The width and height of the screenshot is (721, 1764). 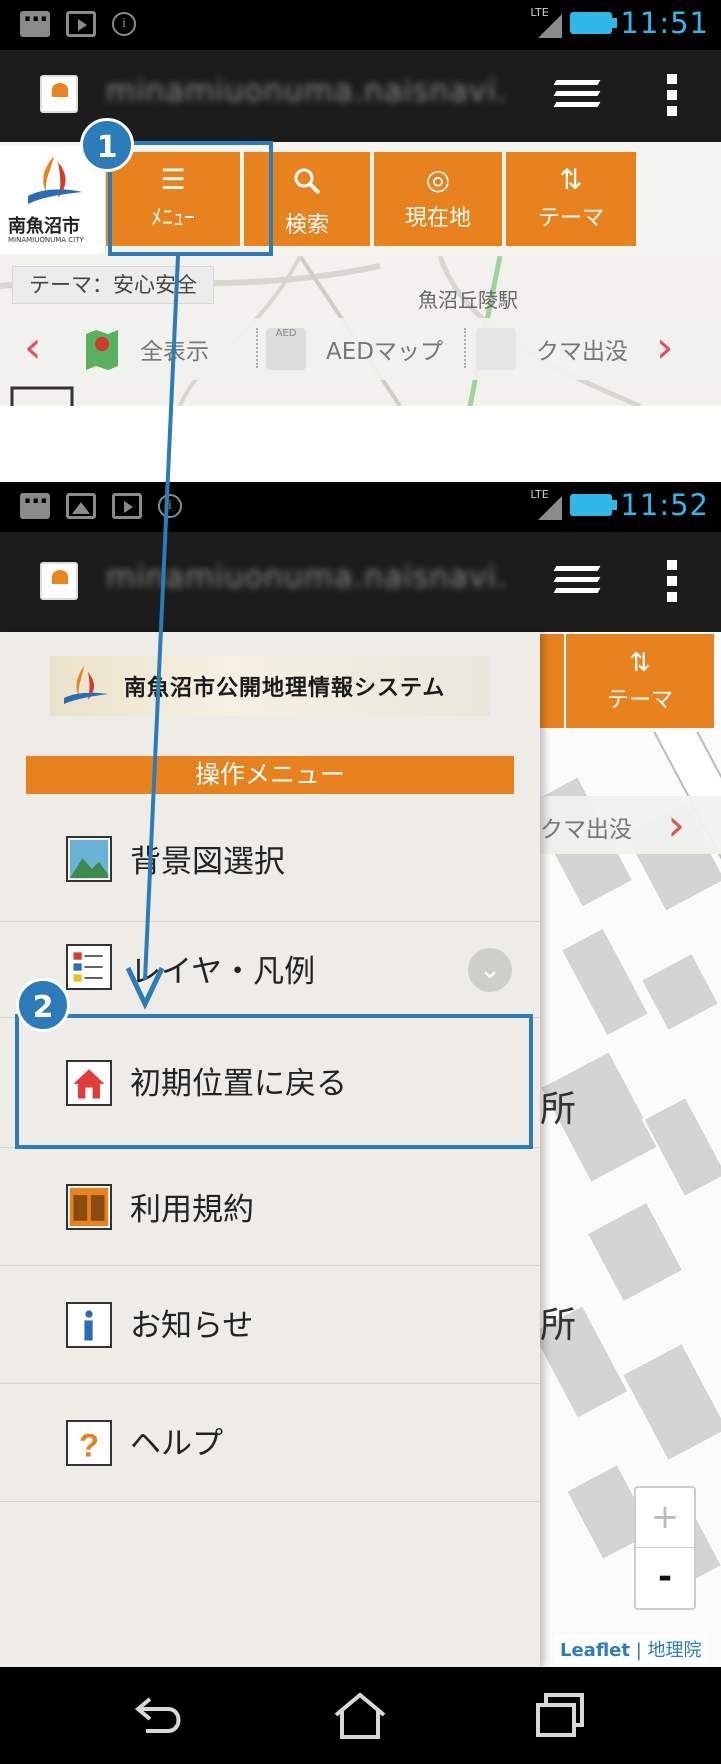 What do you see at coordinates (360, 507) in the screenshot?
I see `status-bar-2: i LTE 11:52` at bounding box center [360, 507].